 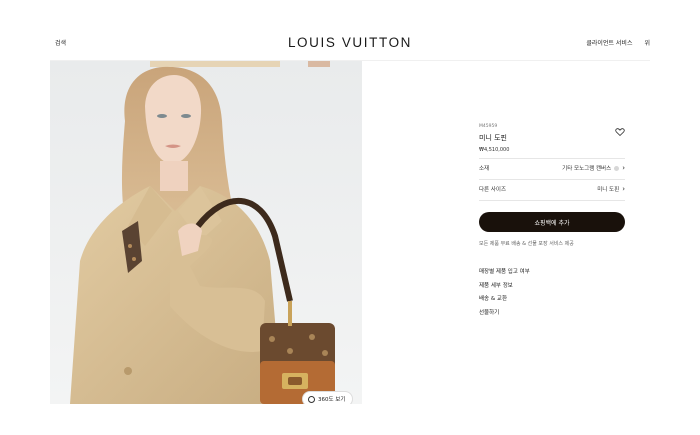 I want to click on rotate-360-icon, so click(x=311, y=399).